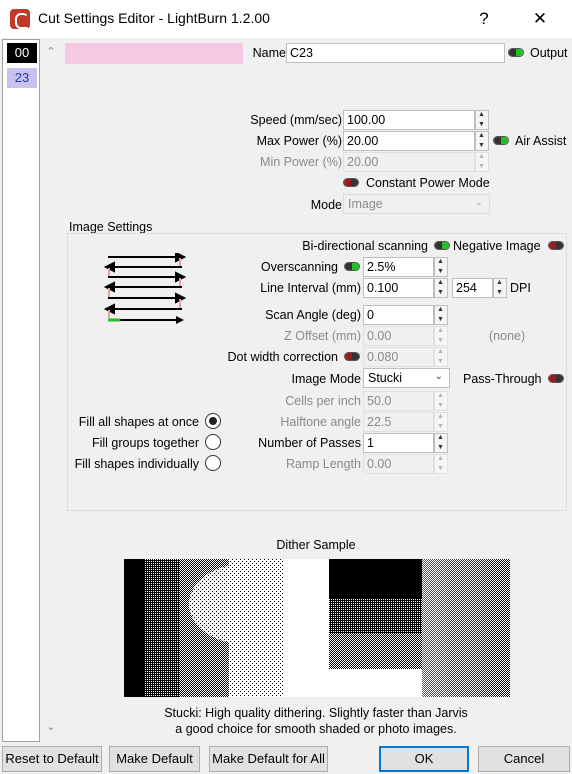 Image resolution: width=572 pixels, height=774 pixels. I want to click on z-offset-note: (none), so click(507, 336).